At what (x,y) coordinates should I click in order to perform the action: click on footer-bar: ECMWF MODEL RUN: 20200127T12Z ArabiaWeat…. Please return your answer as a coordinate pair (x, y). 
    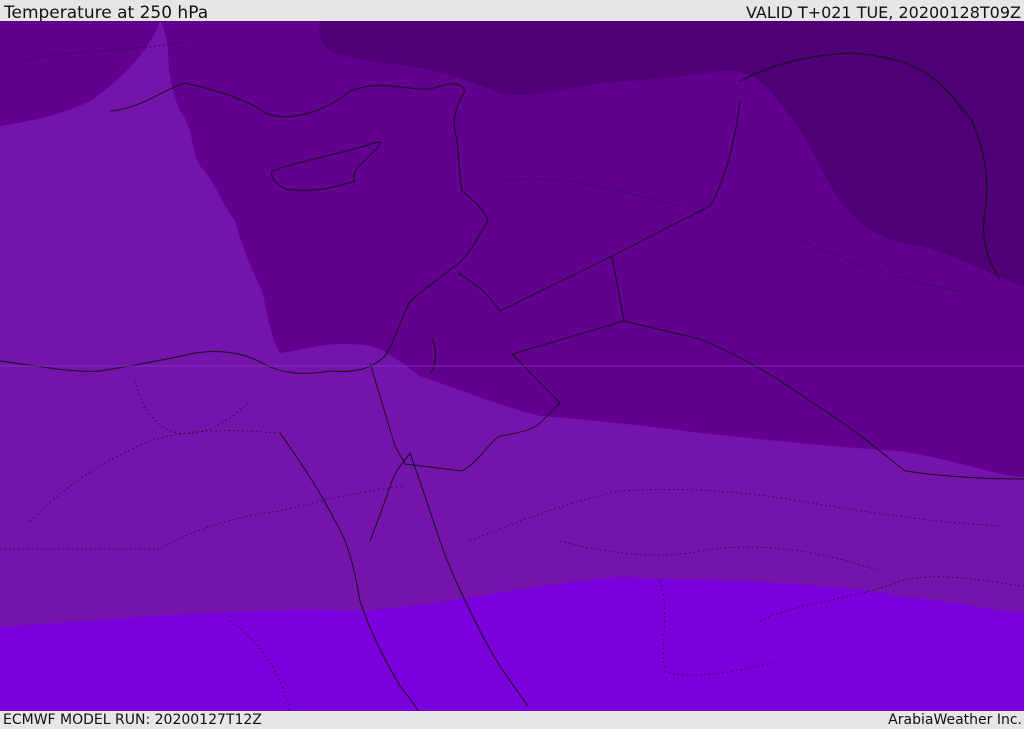
    Looking at the image, I should click on (512, 720).